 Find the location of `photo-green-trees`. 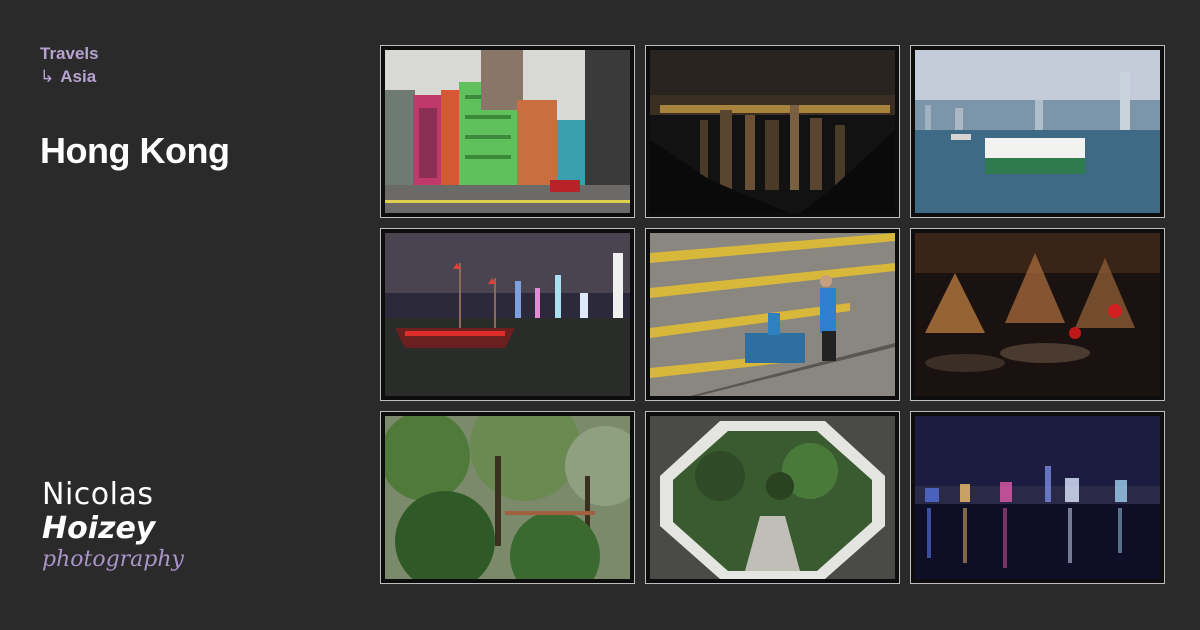

photo-green-trees is located at coordinates (507, 497).